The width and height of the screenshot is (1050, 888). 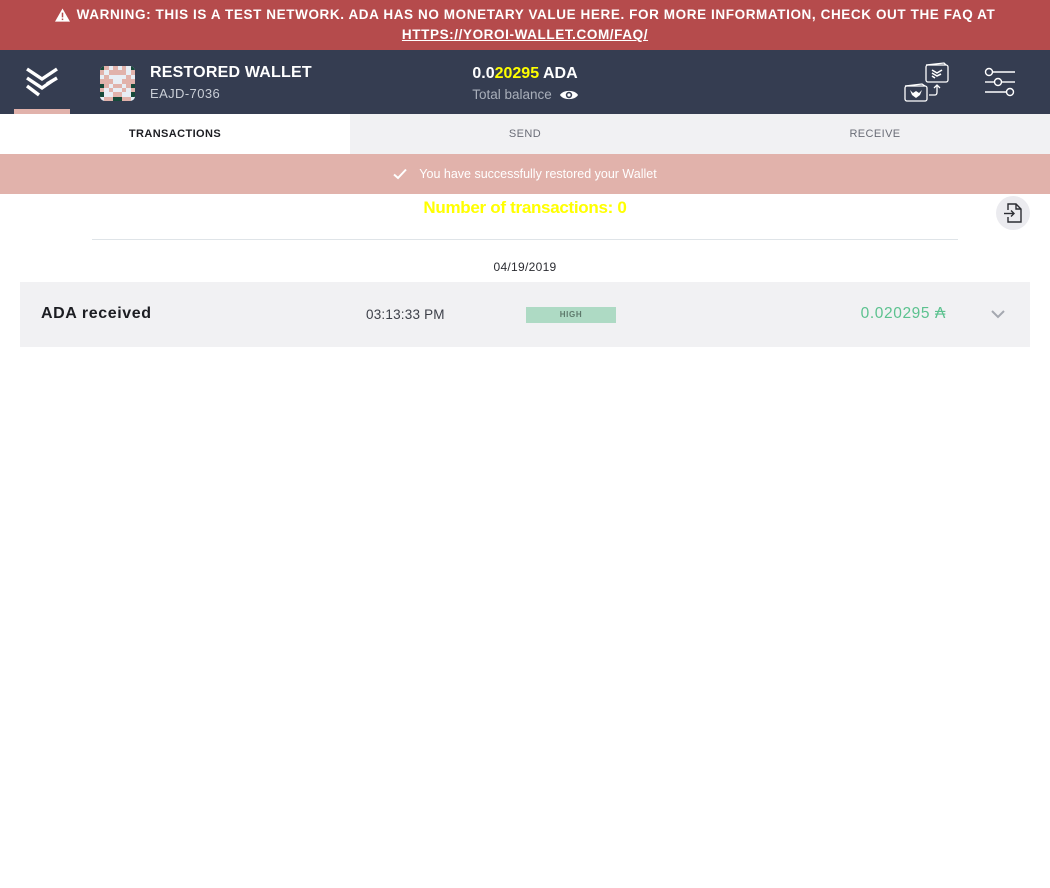 What do you see at coordinates (940, 313) in the screenshot?
I see `ada-symbol: ₳` at bounding box center [940, 313].